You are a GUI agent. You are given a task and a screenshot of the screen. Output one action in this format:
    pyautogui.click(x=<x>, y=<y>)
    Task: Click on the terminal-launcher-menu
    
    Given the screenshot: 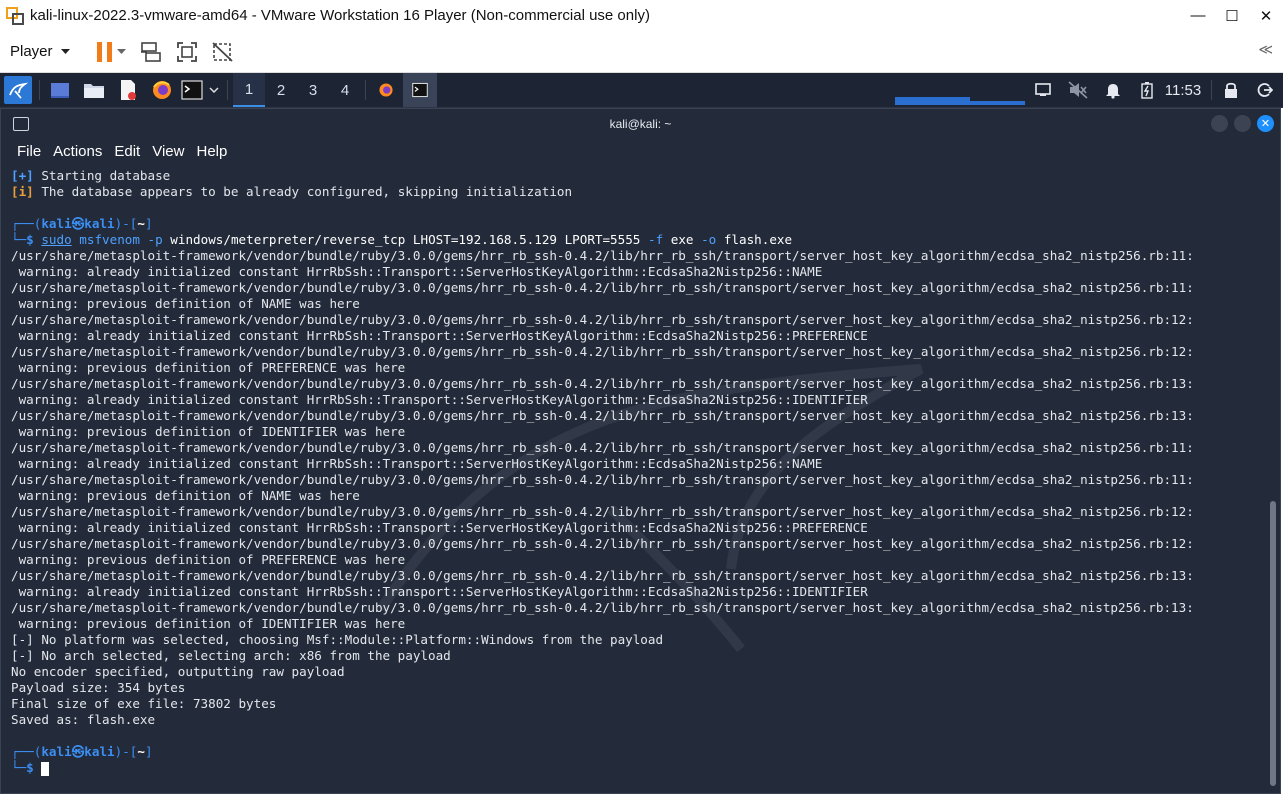 What is the action you would take?
    pyautogui.click(x=214, y=90)
    